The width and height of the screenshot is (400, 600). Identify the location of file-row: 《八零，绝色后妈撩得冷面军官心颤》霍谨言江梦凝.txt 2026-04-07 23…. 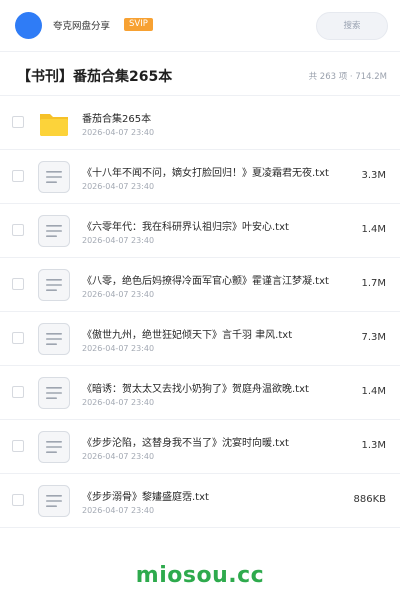
(200, 285).